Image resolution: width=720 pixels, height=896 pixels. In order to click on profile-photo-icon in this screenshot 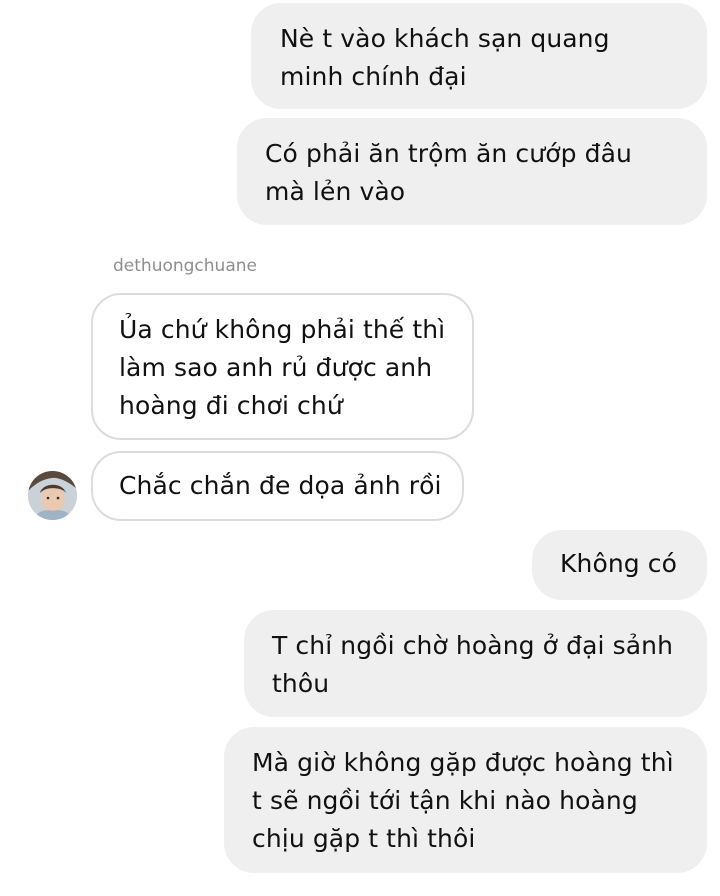, I will do `click(52, 495)`.